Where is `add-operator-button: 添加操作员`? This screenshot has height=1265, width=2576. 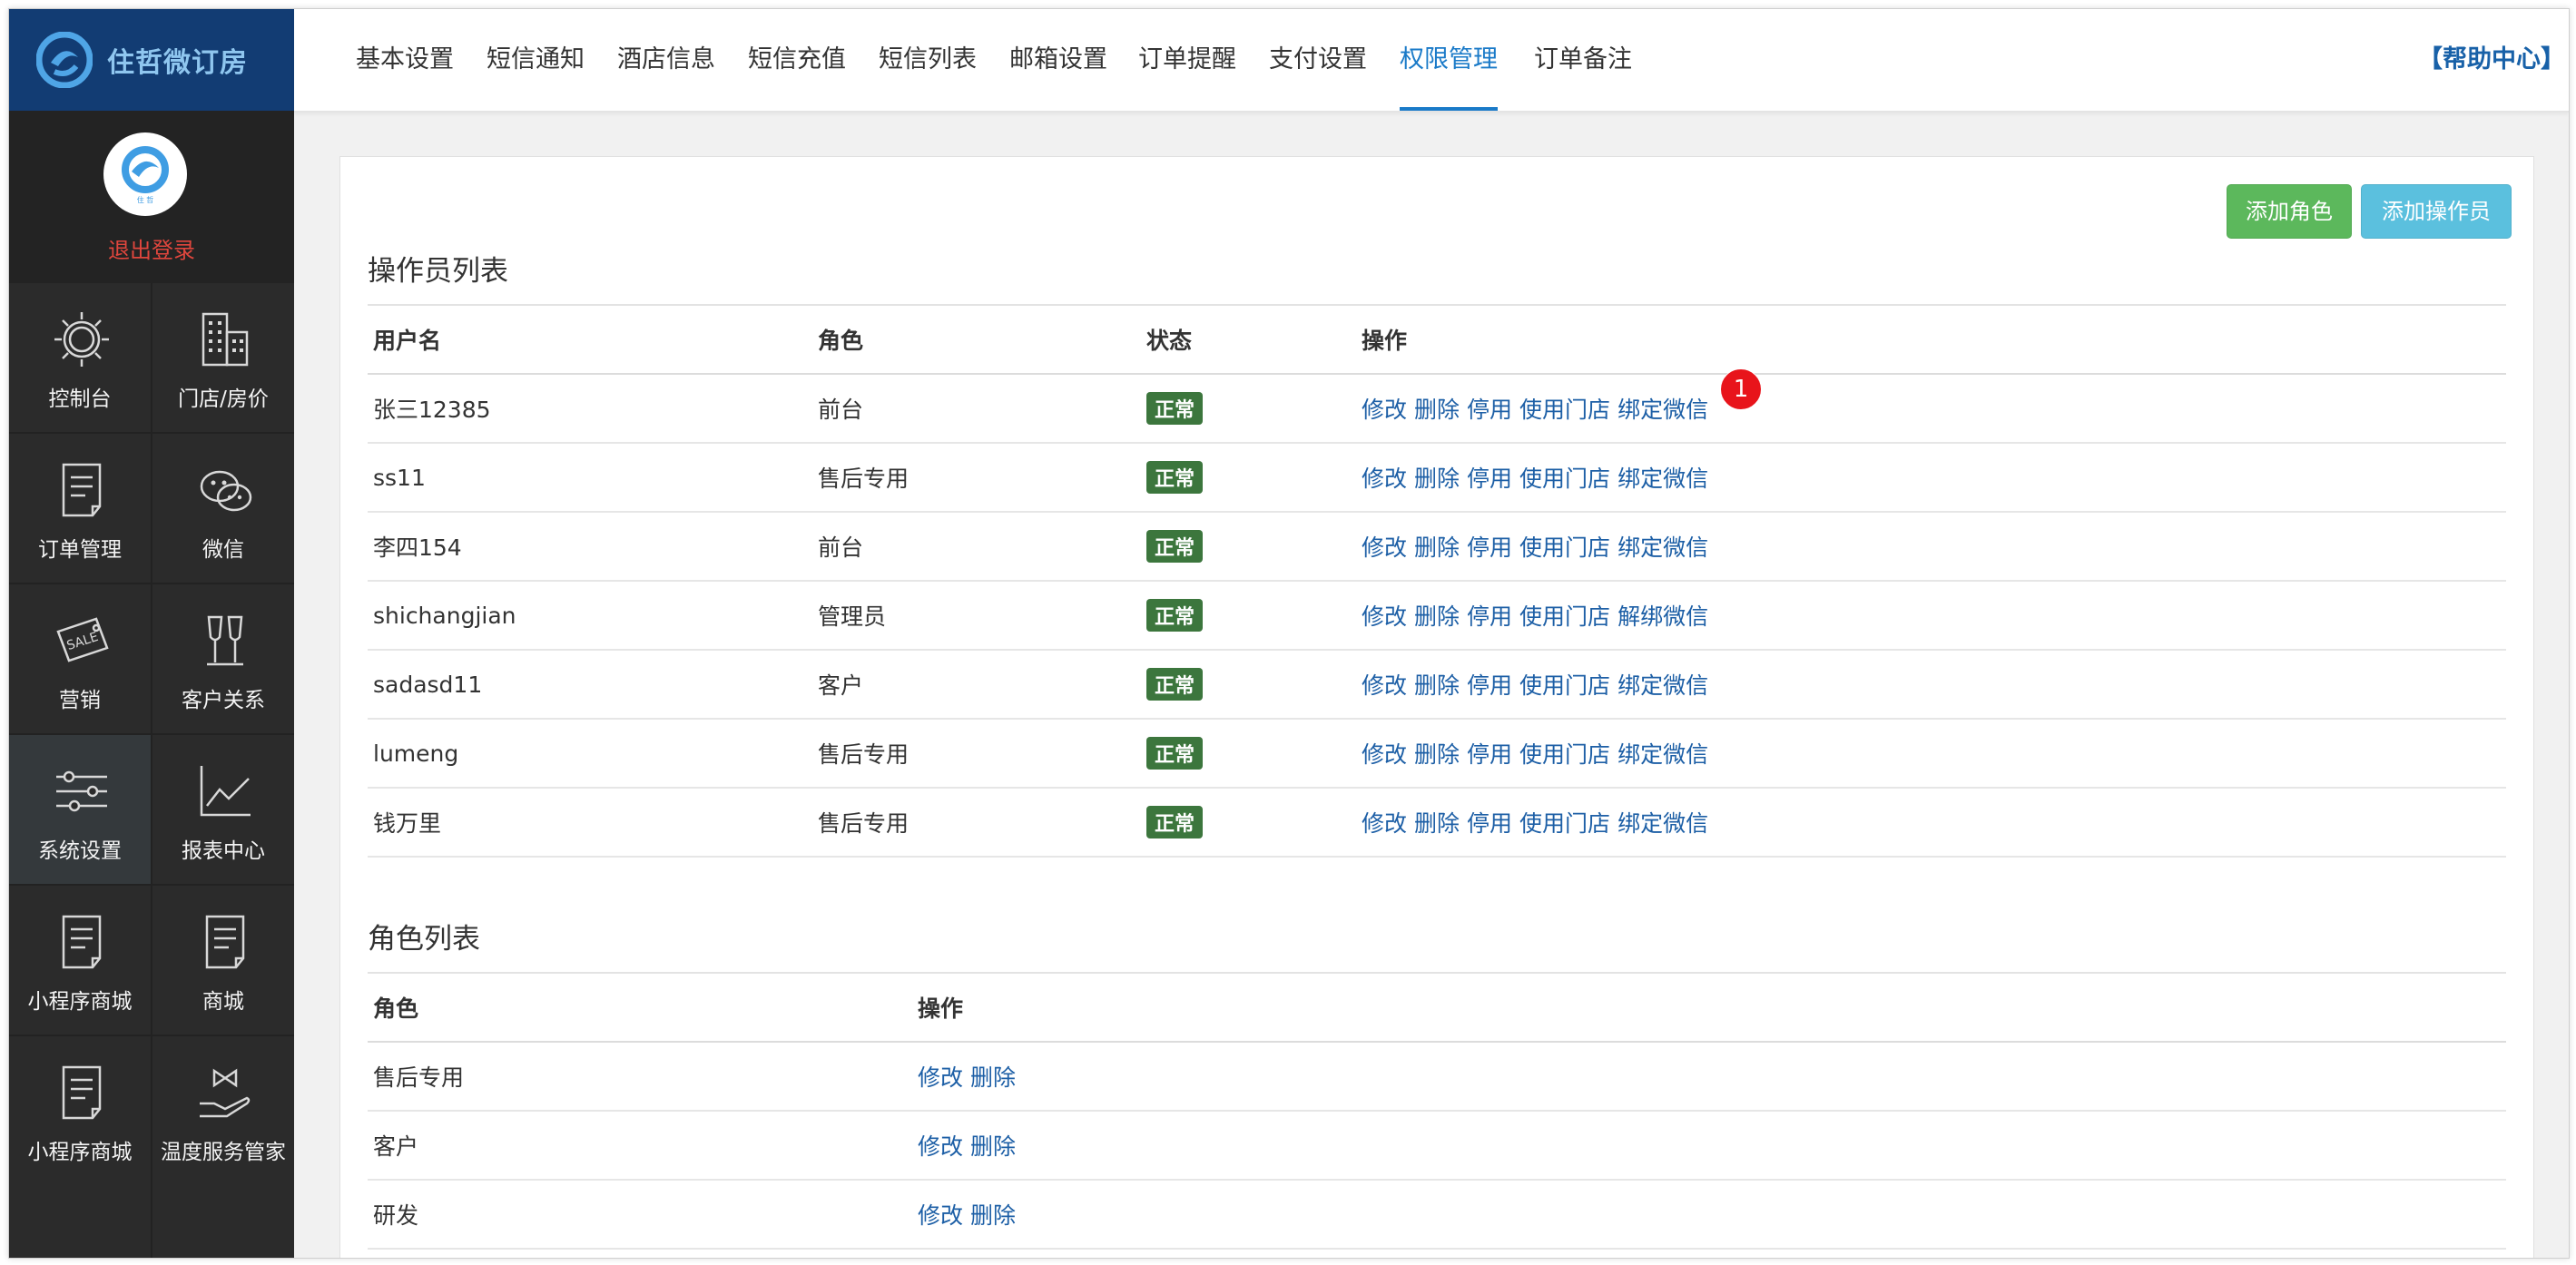
add-operator-button: 添加操作员 is located at coordinates (2436, 212).